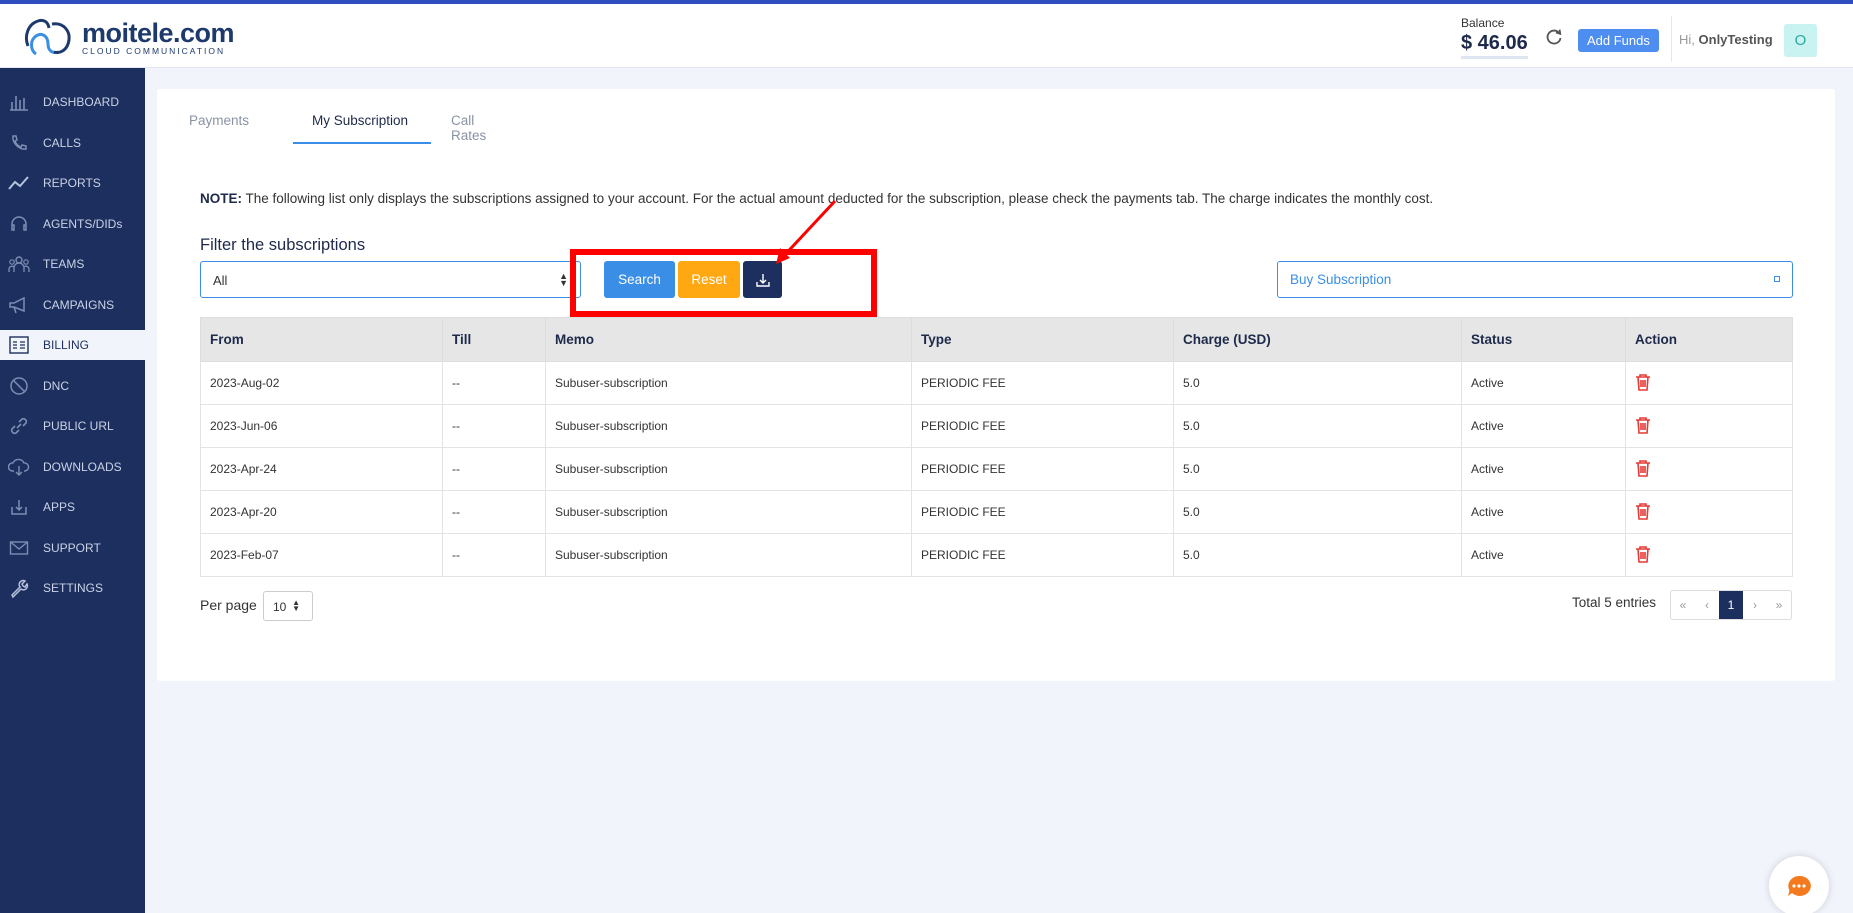 This screenshot has height=913, width=1853. Describe the element at coordinates (1483, 23) in the screenshot. I see `balance-label: Balance` at that location.